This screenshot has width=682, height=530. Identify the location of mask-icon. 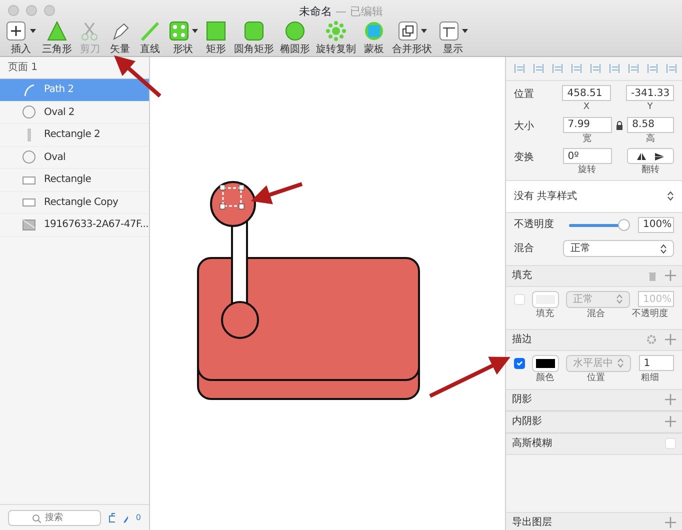
(374, 31).